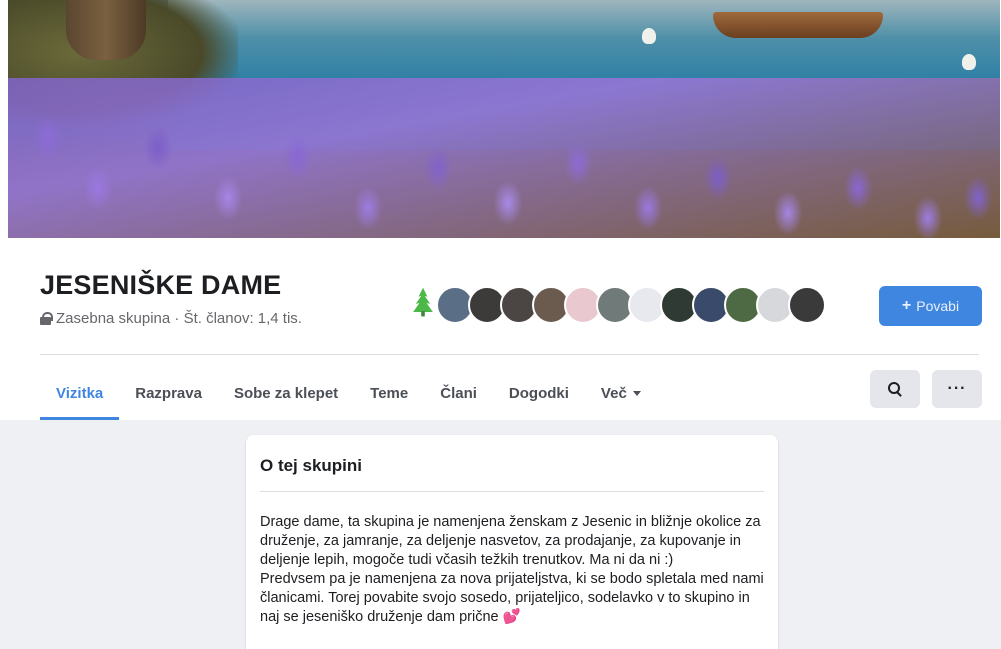 This screenshot has width=1001, height=649. Describe the element at coordinates (636, 393) in the screenshot. I see `caret-down-icon` at that location.